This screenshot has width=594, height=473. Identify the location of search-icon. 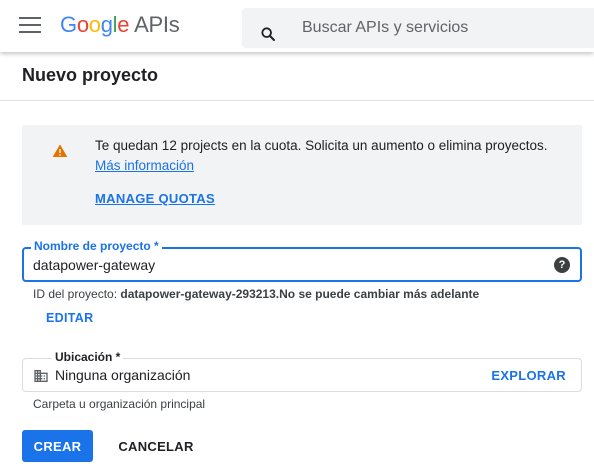
(268, 34).